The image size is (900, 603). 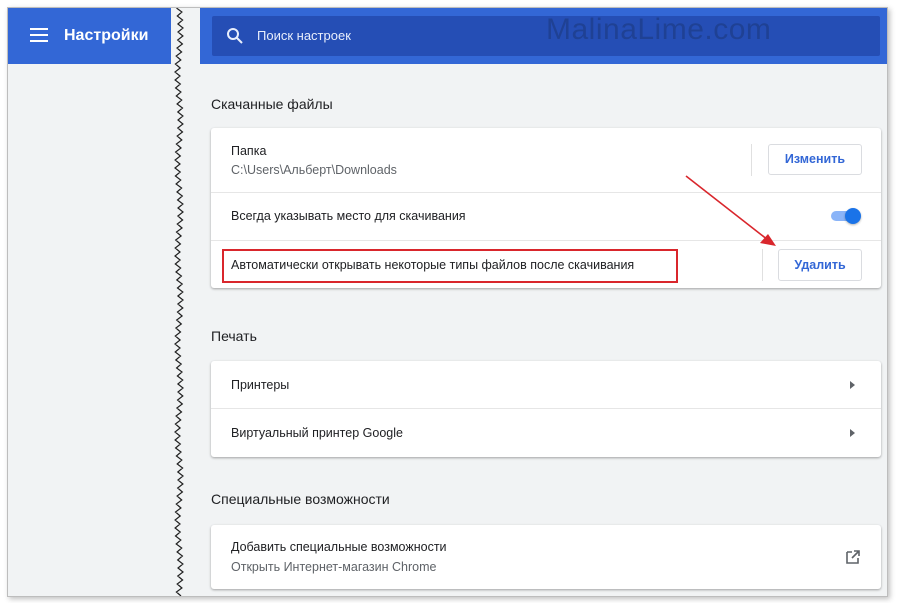 I want to click on open-webstore-label: Открыть Интернет-магазин Chrome, so click(x=334, y=567).